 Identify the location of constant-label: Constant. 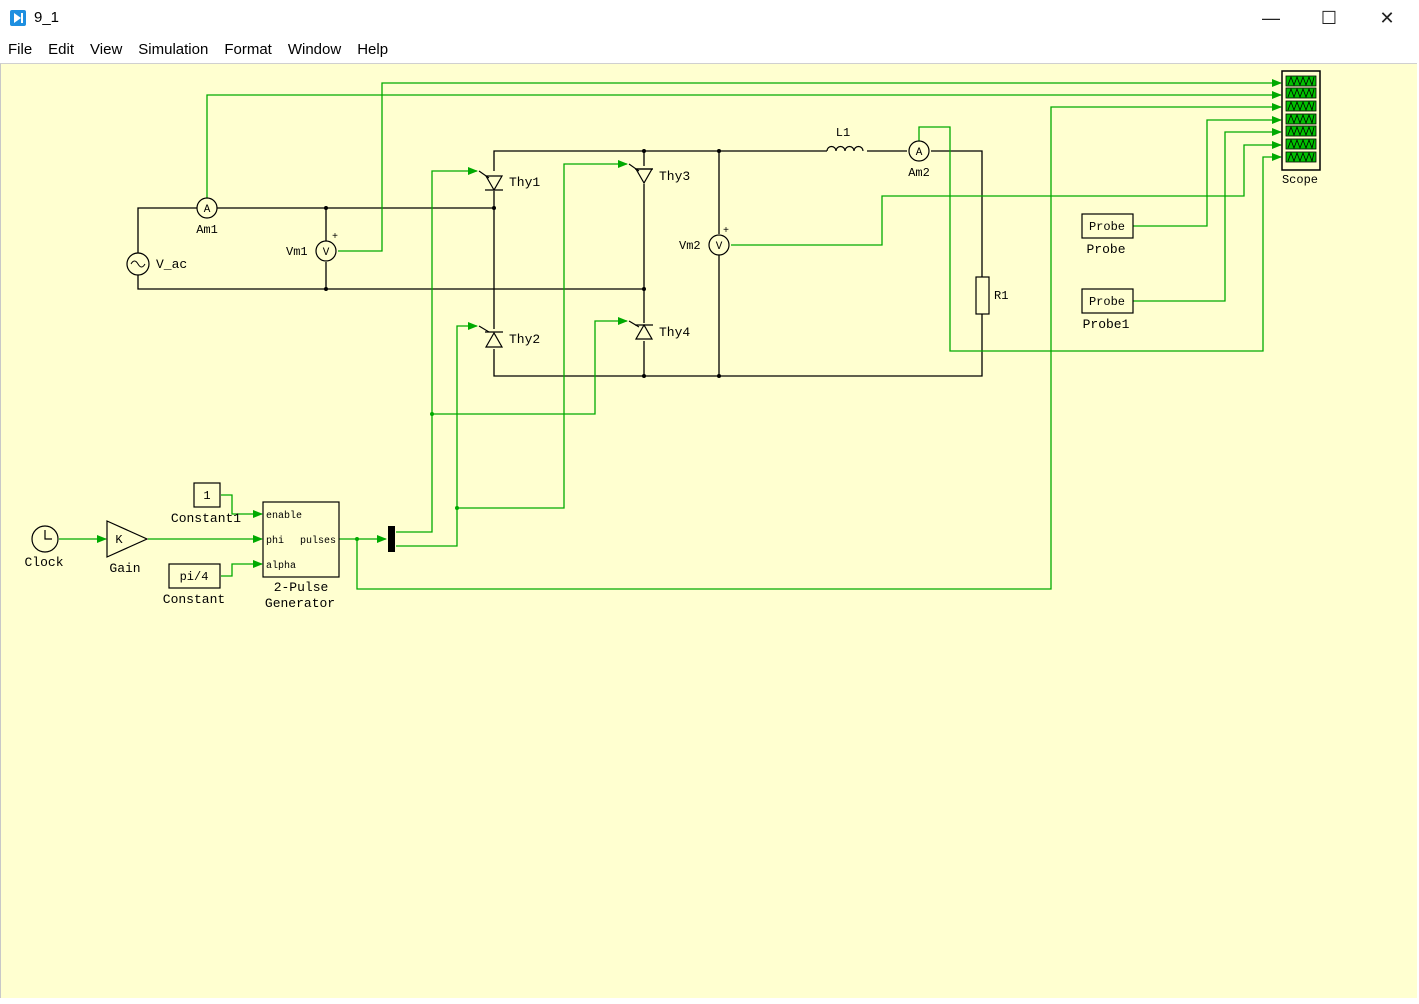
(194, 599).